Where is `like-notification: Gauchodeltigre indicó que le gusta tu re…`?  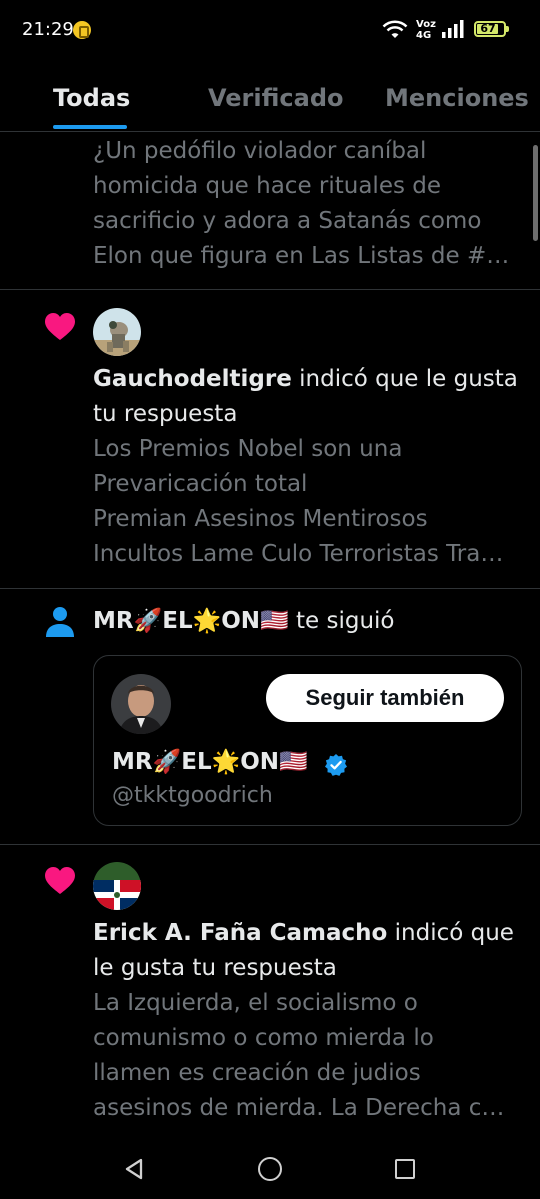
like-notification: Gauchodeltigre indicó que le gusta tu re… is located at coordinates (308, 467).